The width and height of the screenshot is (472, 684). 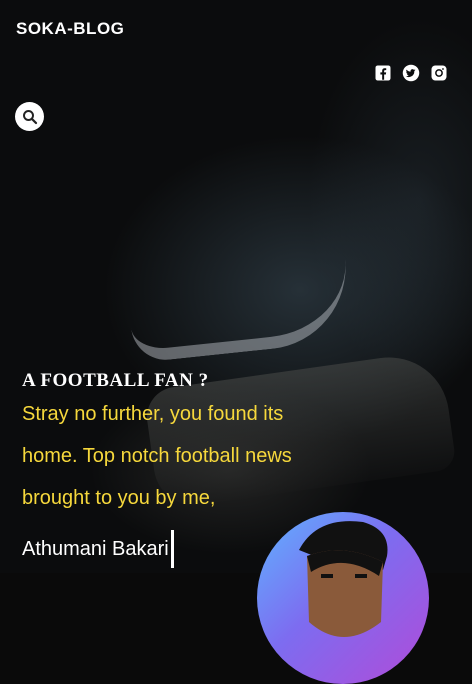 I want to click on search-button, so click(x=29, y=116).